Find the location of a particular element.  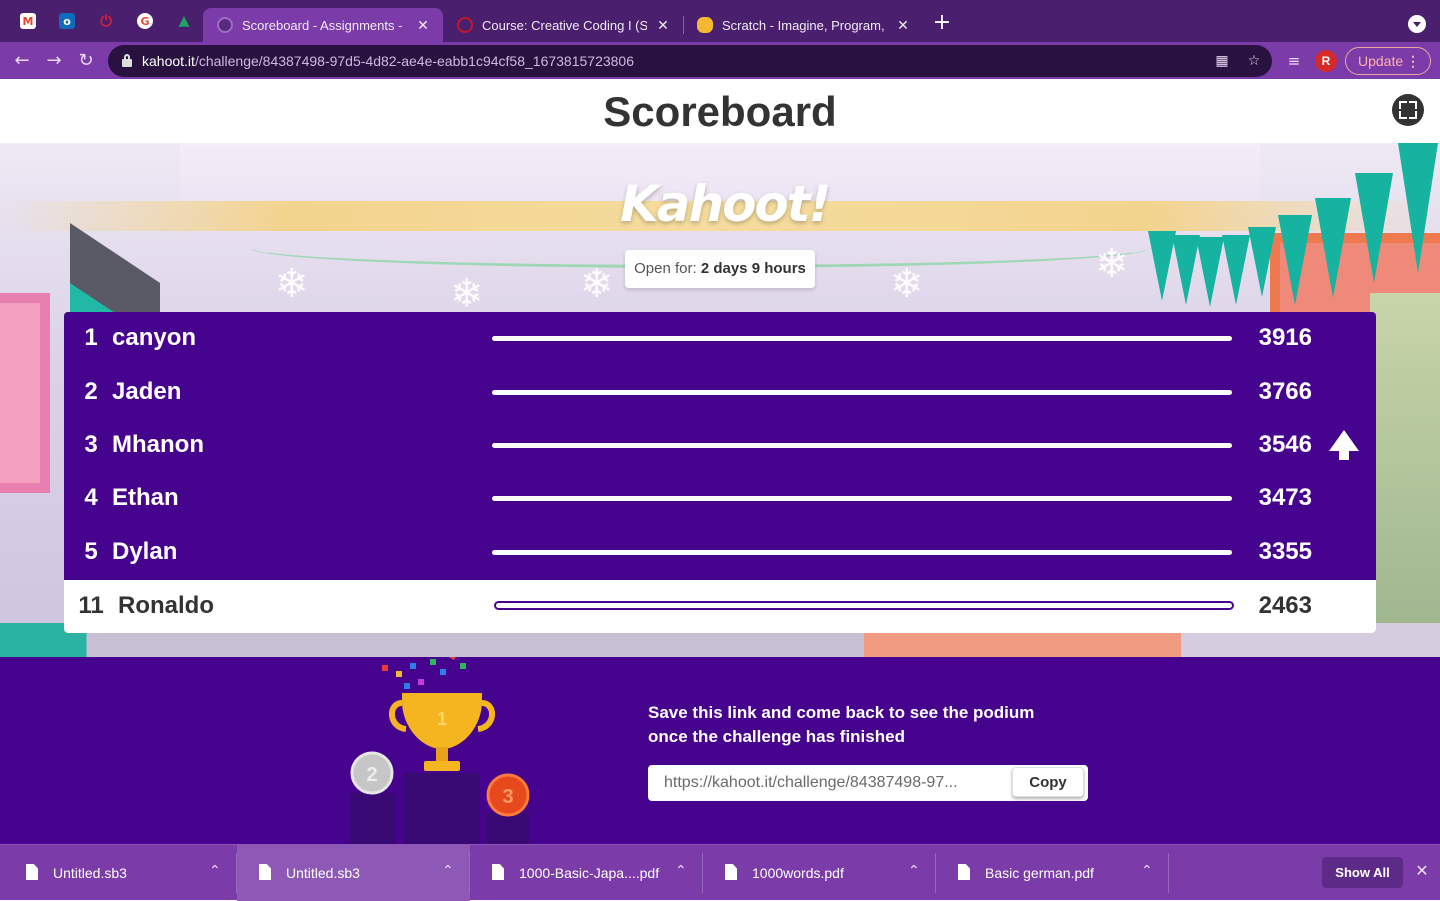

tab-course: Course: Creative Coding I (Sec ✕ is located at coordinates (563, 25).